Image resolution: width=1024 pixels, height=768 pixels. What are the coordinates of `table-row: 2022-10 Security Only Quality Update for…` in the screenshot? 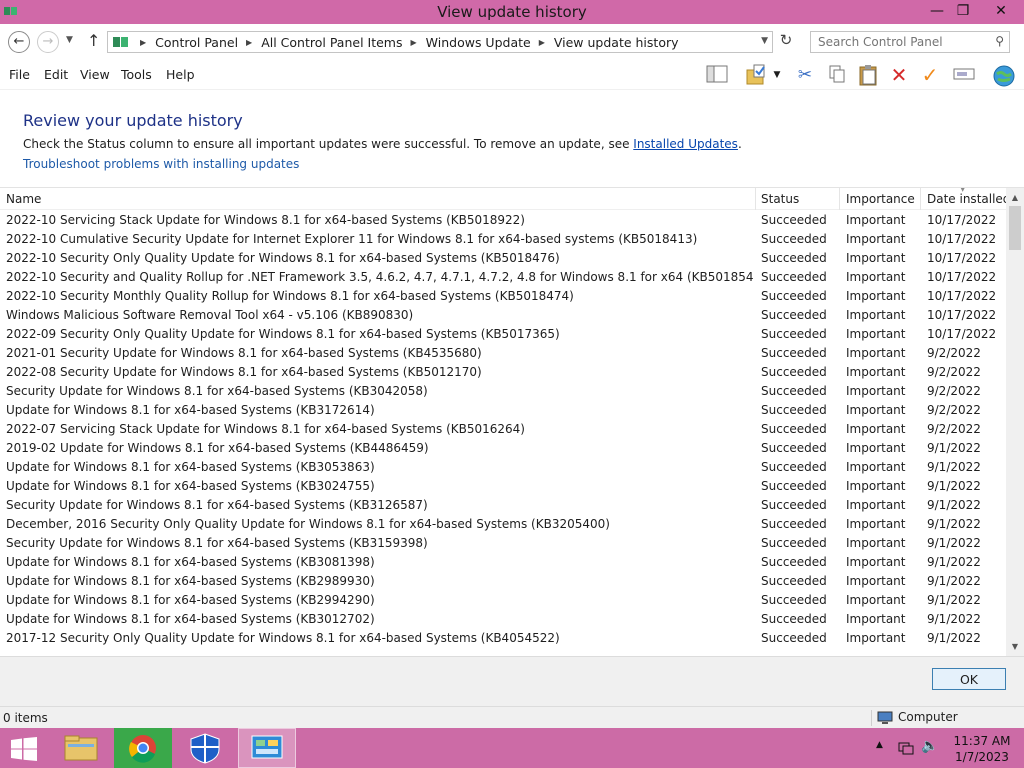 It's located at (503, 259).